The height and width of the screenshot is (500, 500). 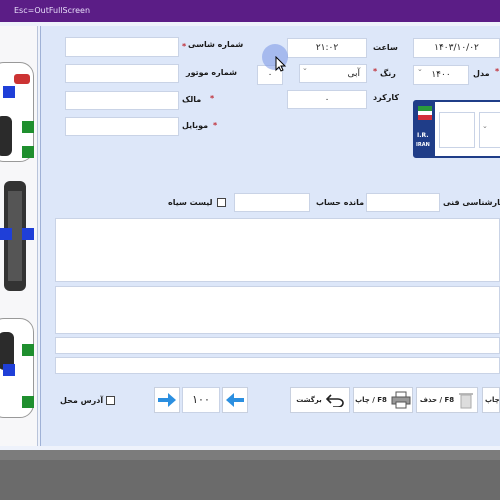 I want to click on next-button, so click(x=167, y=400).